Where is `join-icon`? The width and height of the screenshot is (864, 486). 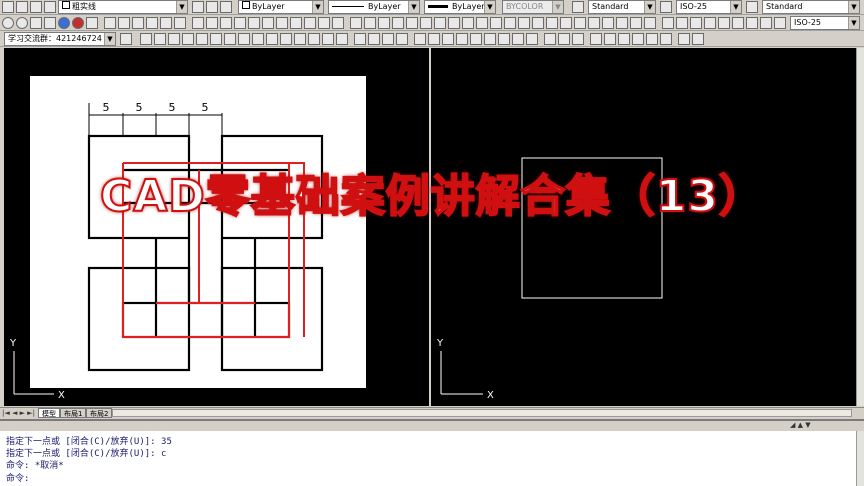
join-icon is located at coordinates (608, 23).